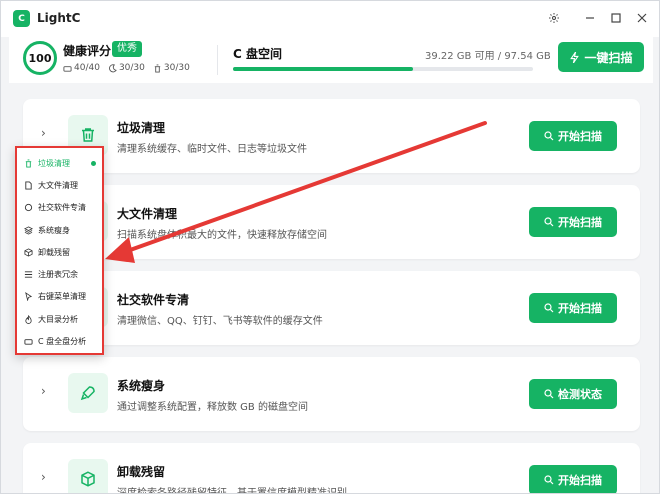 This screenshot has width=660, height=494. I want to click on stat-trash: 30/30, so click(171, 68).